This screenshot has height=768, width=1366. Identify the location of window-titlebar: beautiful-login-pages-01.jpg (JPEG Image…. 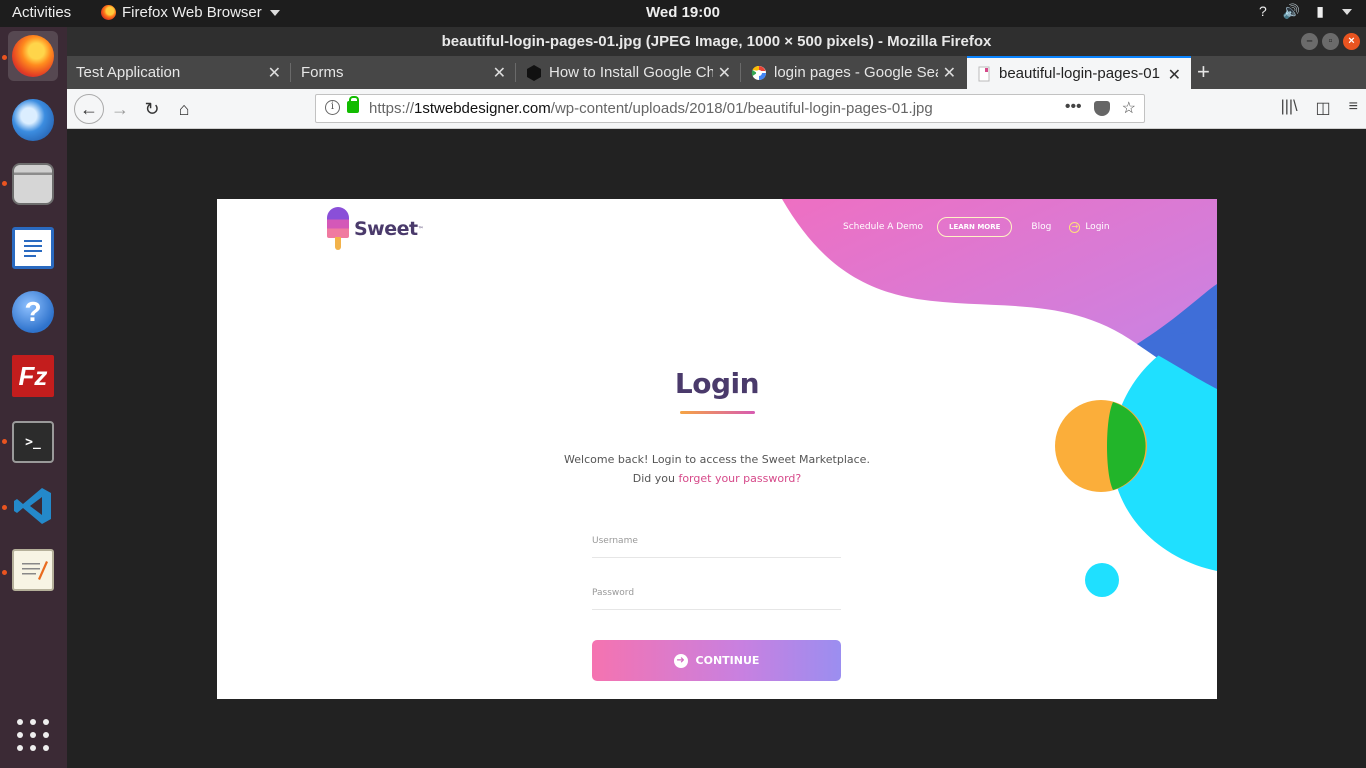
(716, 41).